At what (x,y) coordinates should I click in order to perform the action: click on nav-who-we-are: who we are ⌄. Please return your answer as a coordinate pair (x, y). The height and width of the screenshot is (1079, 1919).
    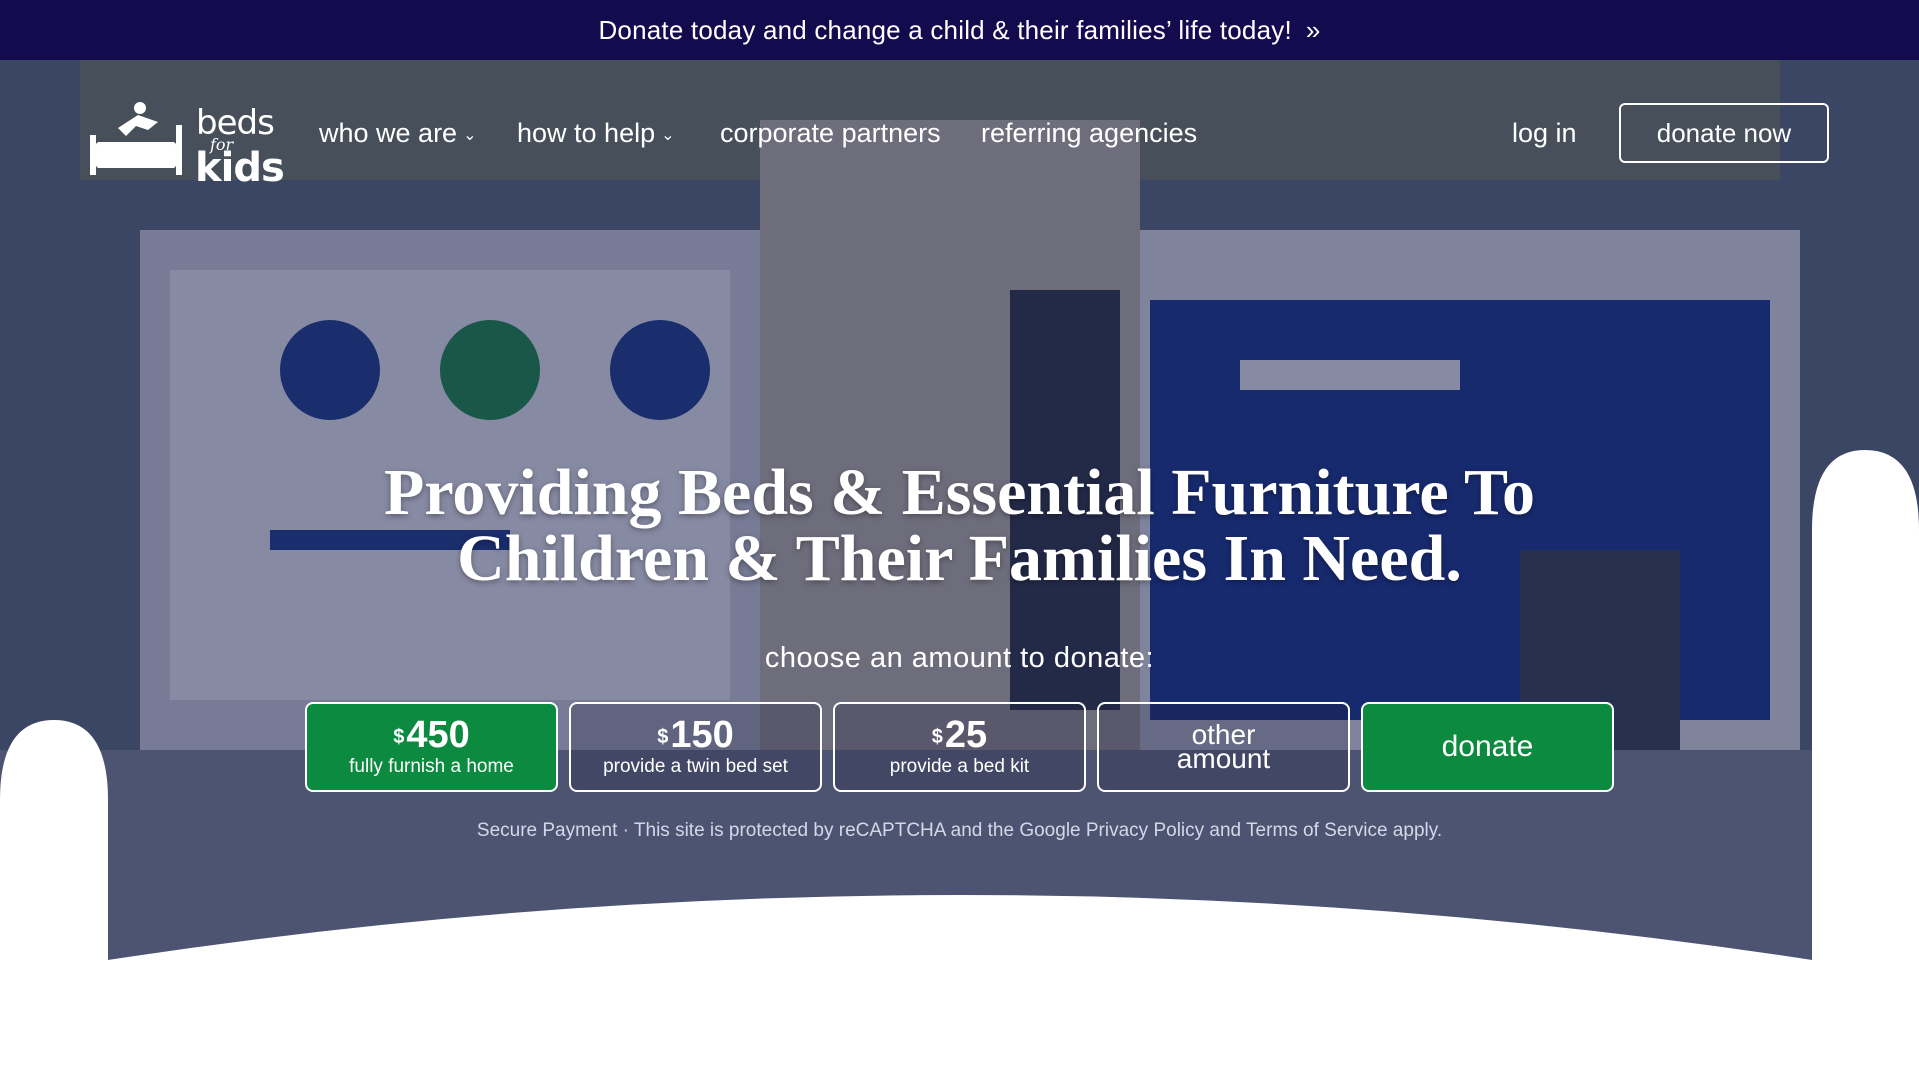
    Looking at the image, I should click on (397, 133).